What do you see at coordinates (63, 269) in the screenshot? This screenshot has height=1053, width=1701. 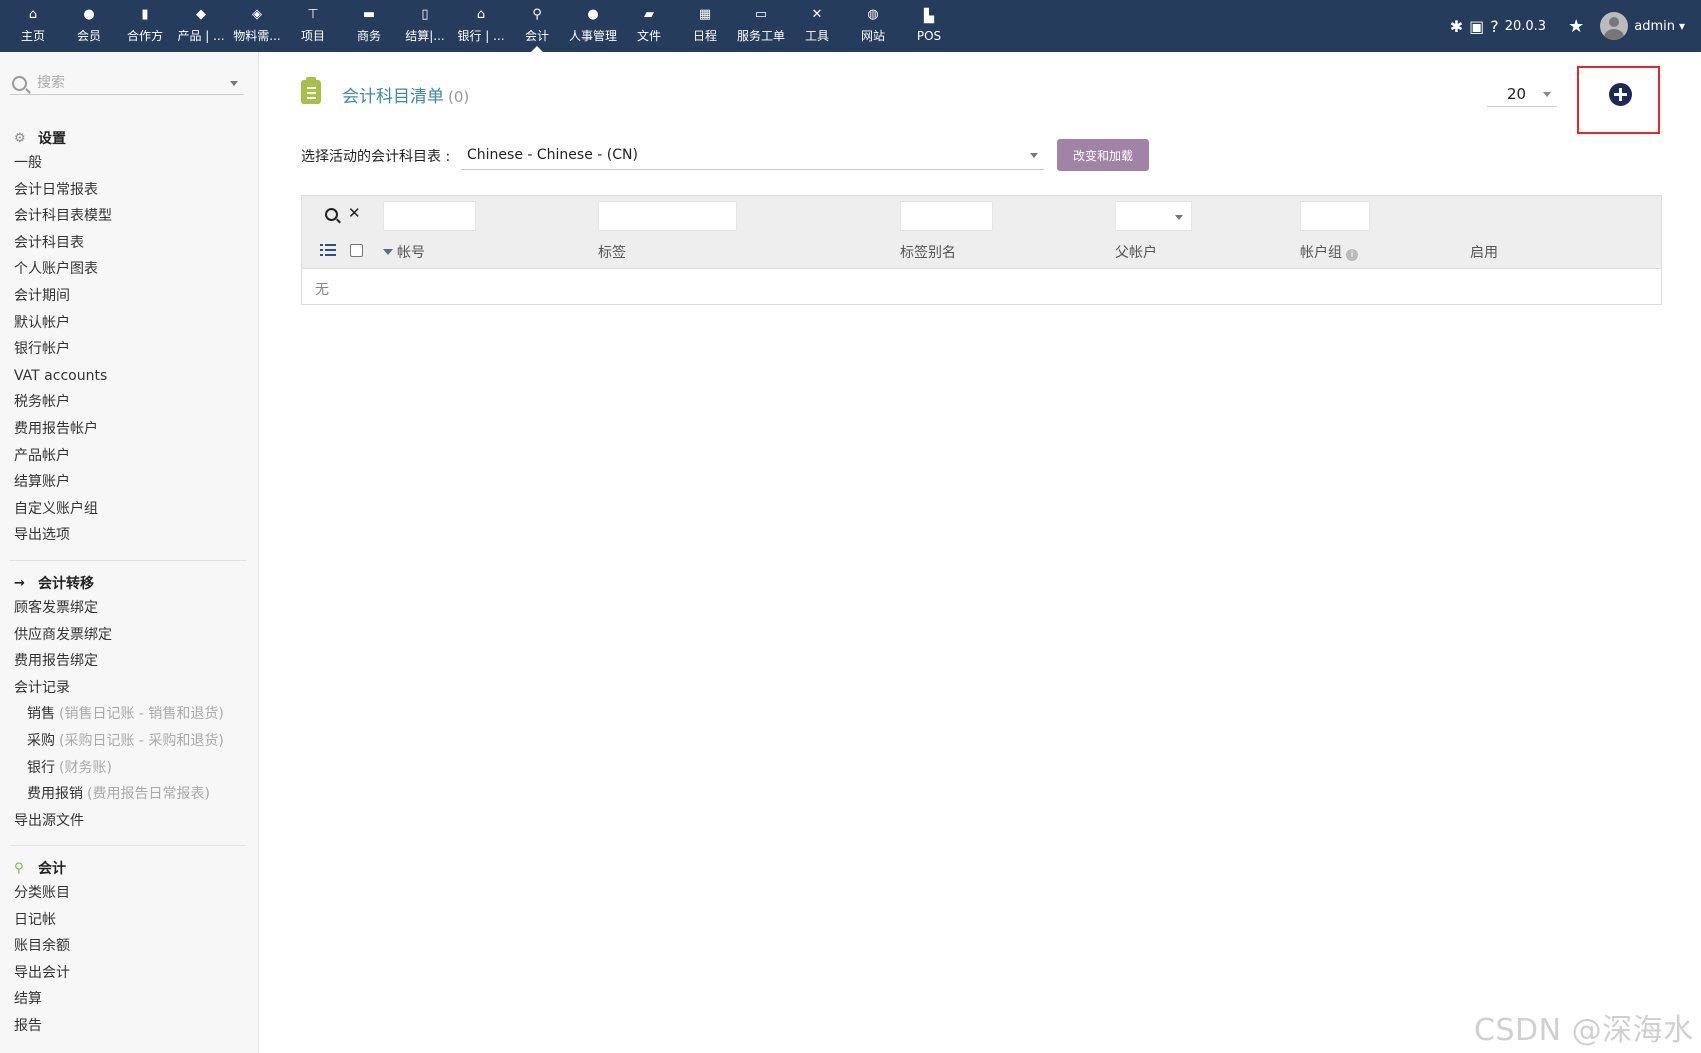 I see `sidebar-menu-link: 个人账户图表` at bounding box center [63, 269].